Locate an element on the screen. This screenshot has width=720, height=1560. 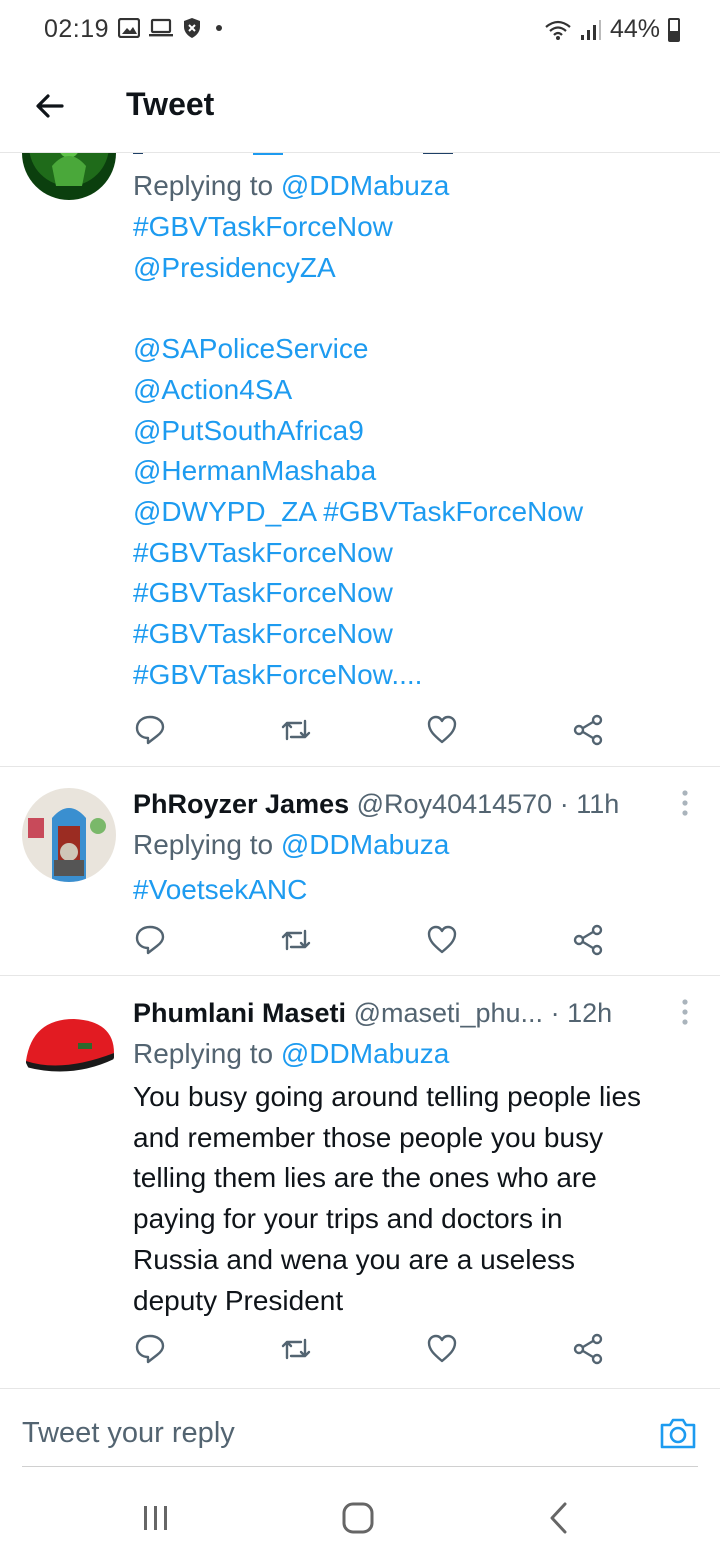
mention-link: @PresidencyZA is located at coordinates (411, 268).